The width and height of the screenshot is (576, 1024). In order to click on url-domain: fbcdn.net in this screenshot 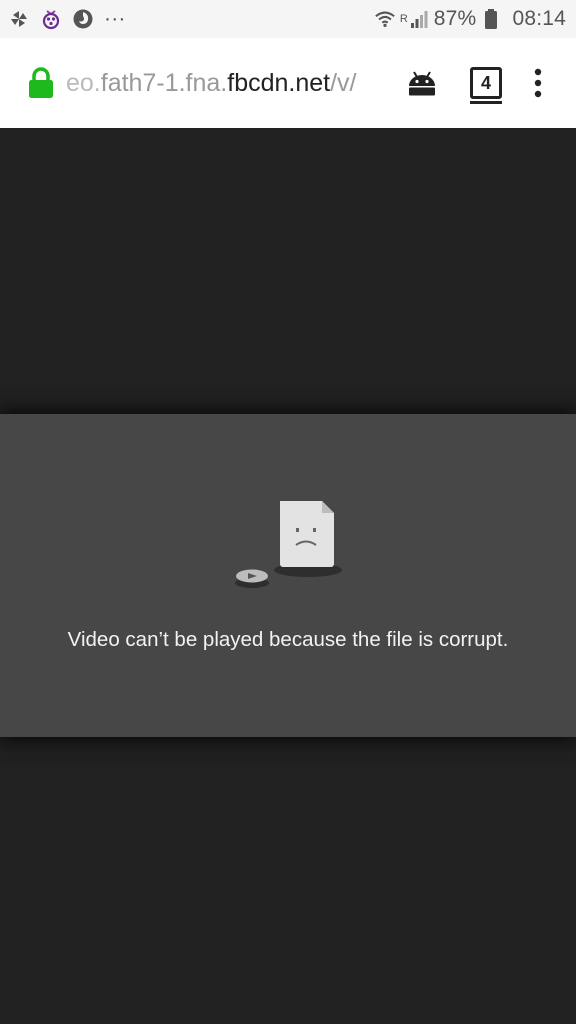, I will do `click(279, 82)`.